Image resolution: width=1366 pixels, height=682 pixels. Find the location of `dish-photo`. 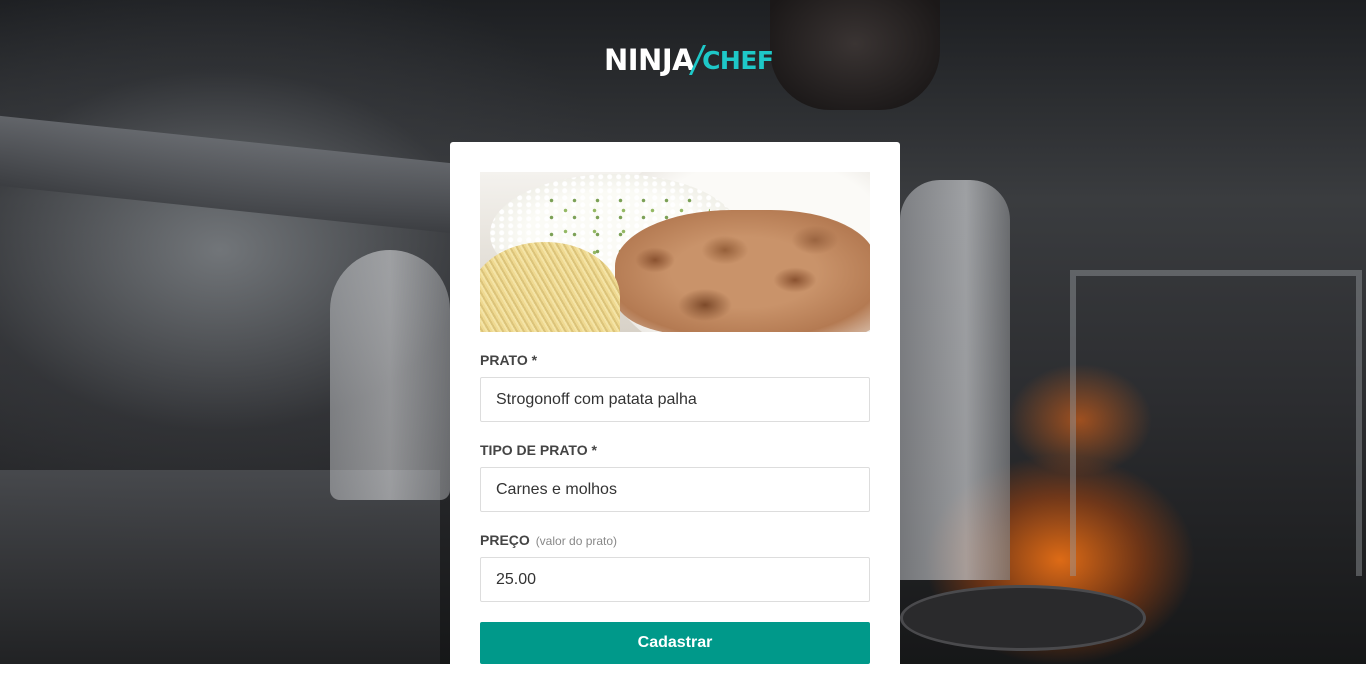

dish-photo is located at coordinates (675, 252).